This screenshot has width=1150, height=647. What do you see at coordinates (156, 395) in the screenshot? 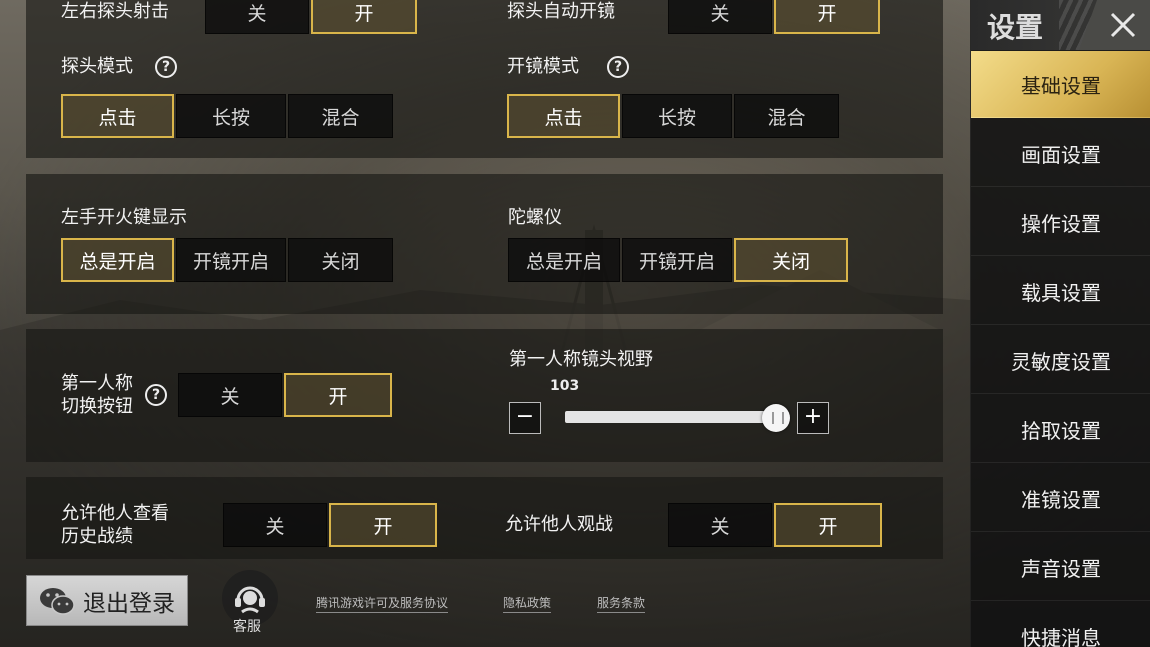
I see `fpp-switch-help-icon: ?` at bounding box center [156, 395].